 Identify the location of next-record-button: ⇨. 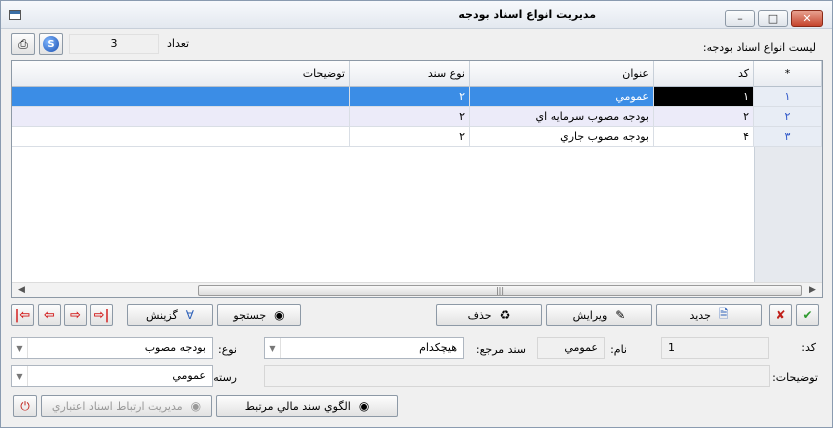
(75, 315).